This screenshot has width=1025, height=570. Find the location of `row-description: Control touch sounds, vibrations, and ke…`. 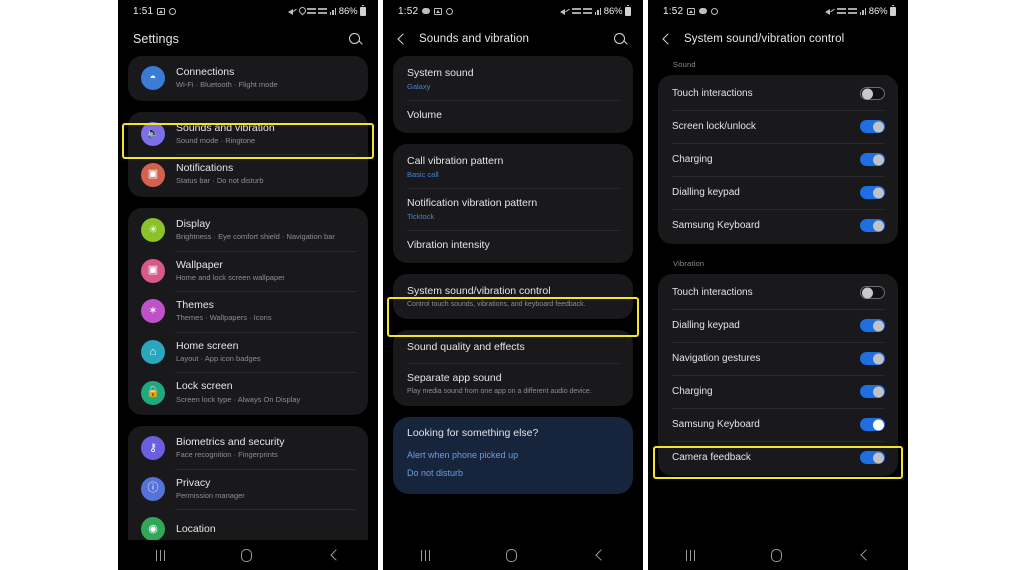

row-description: Control touch sounds, vibrations, and ke… is located at coordinates (496, 304).